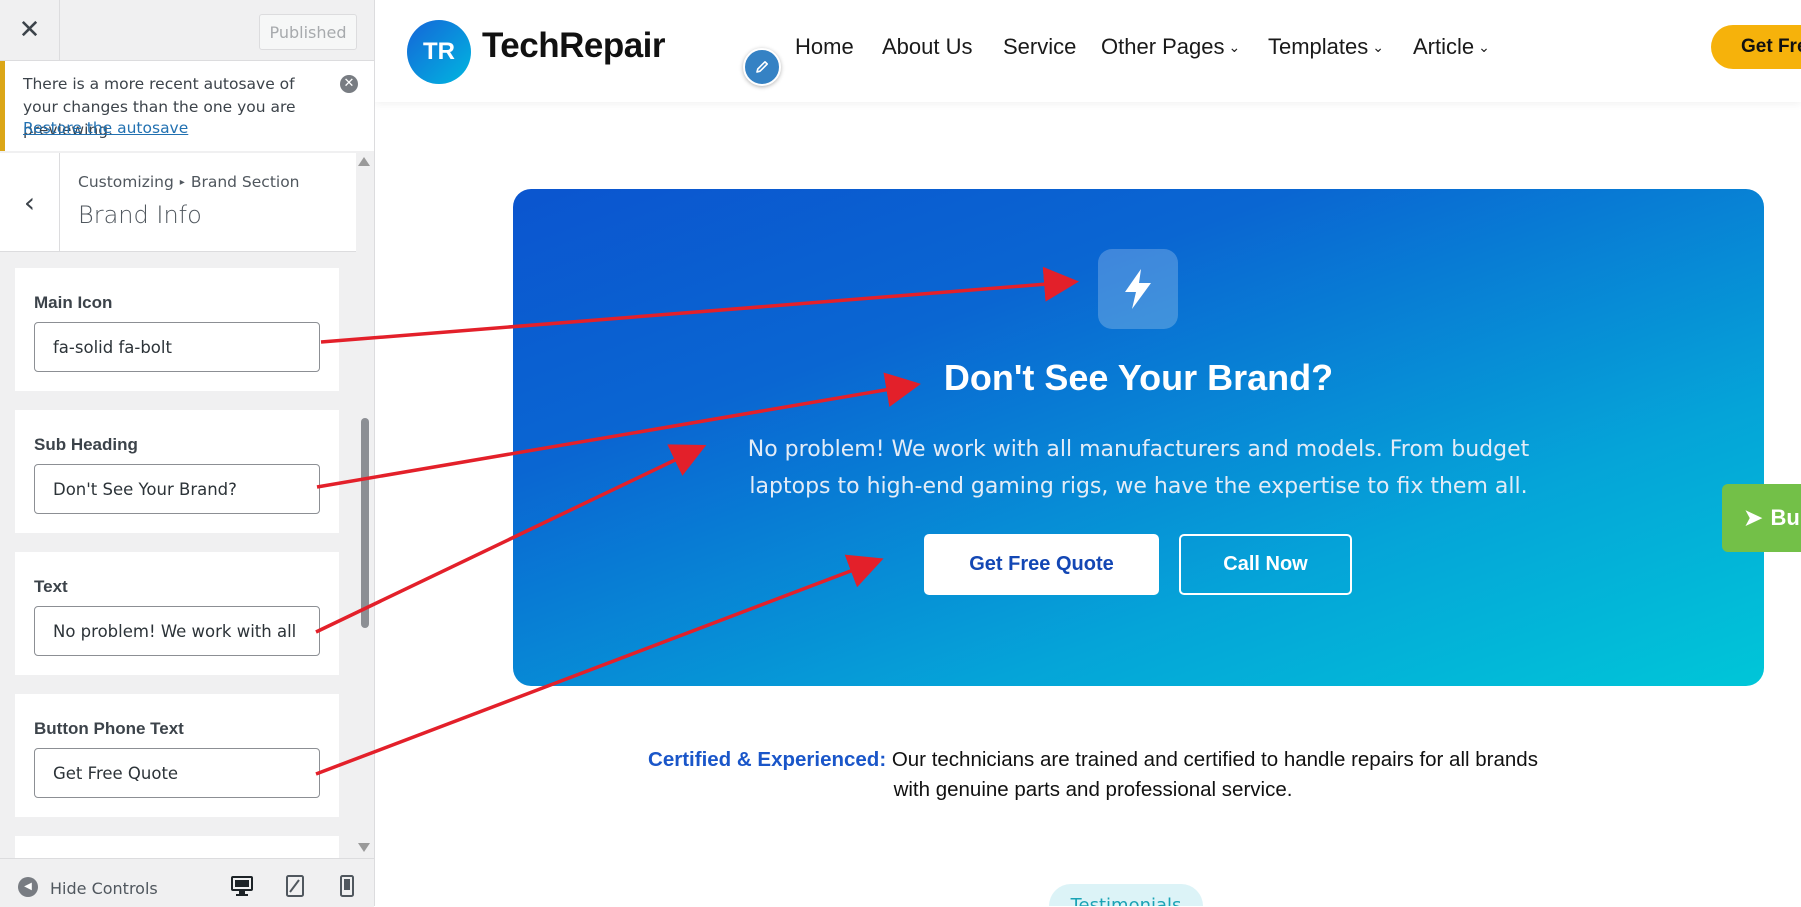 The height and width of the screenshot is (907, 1801). I want to click on scroll-down-arrow-icon, so click(364, 847).